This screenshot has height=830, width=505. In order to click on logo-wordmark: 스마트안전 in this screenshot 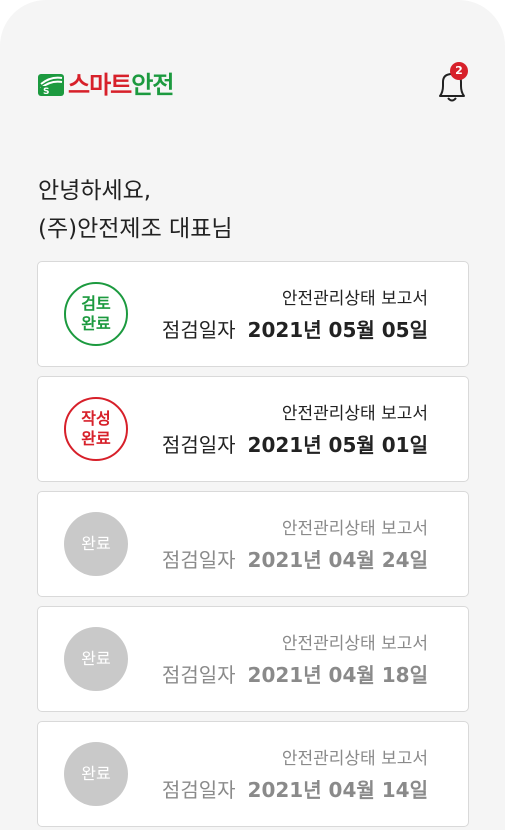, I will do `click(121, 85)`.